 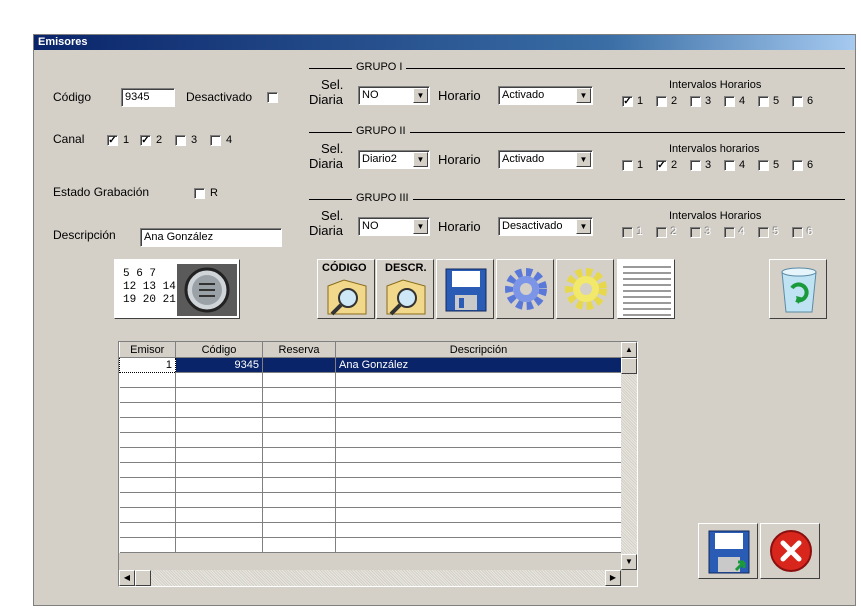 I want to click on scroll-down-icon: ▼, so click(x=629, y=562).